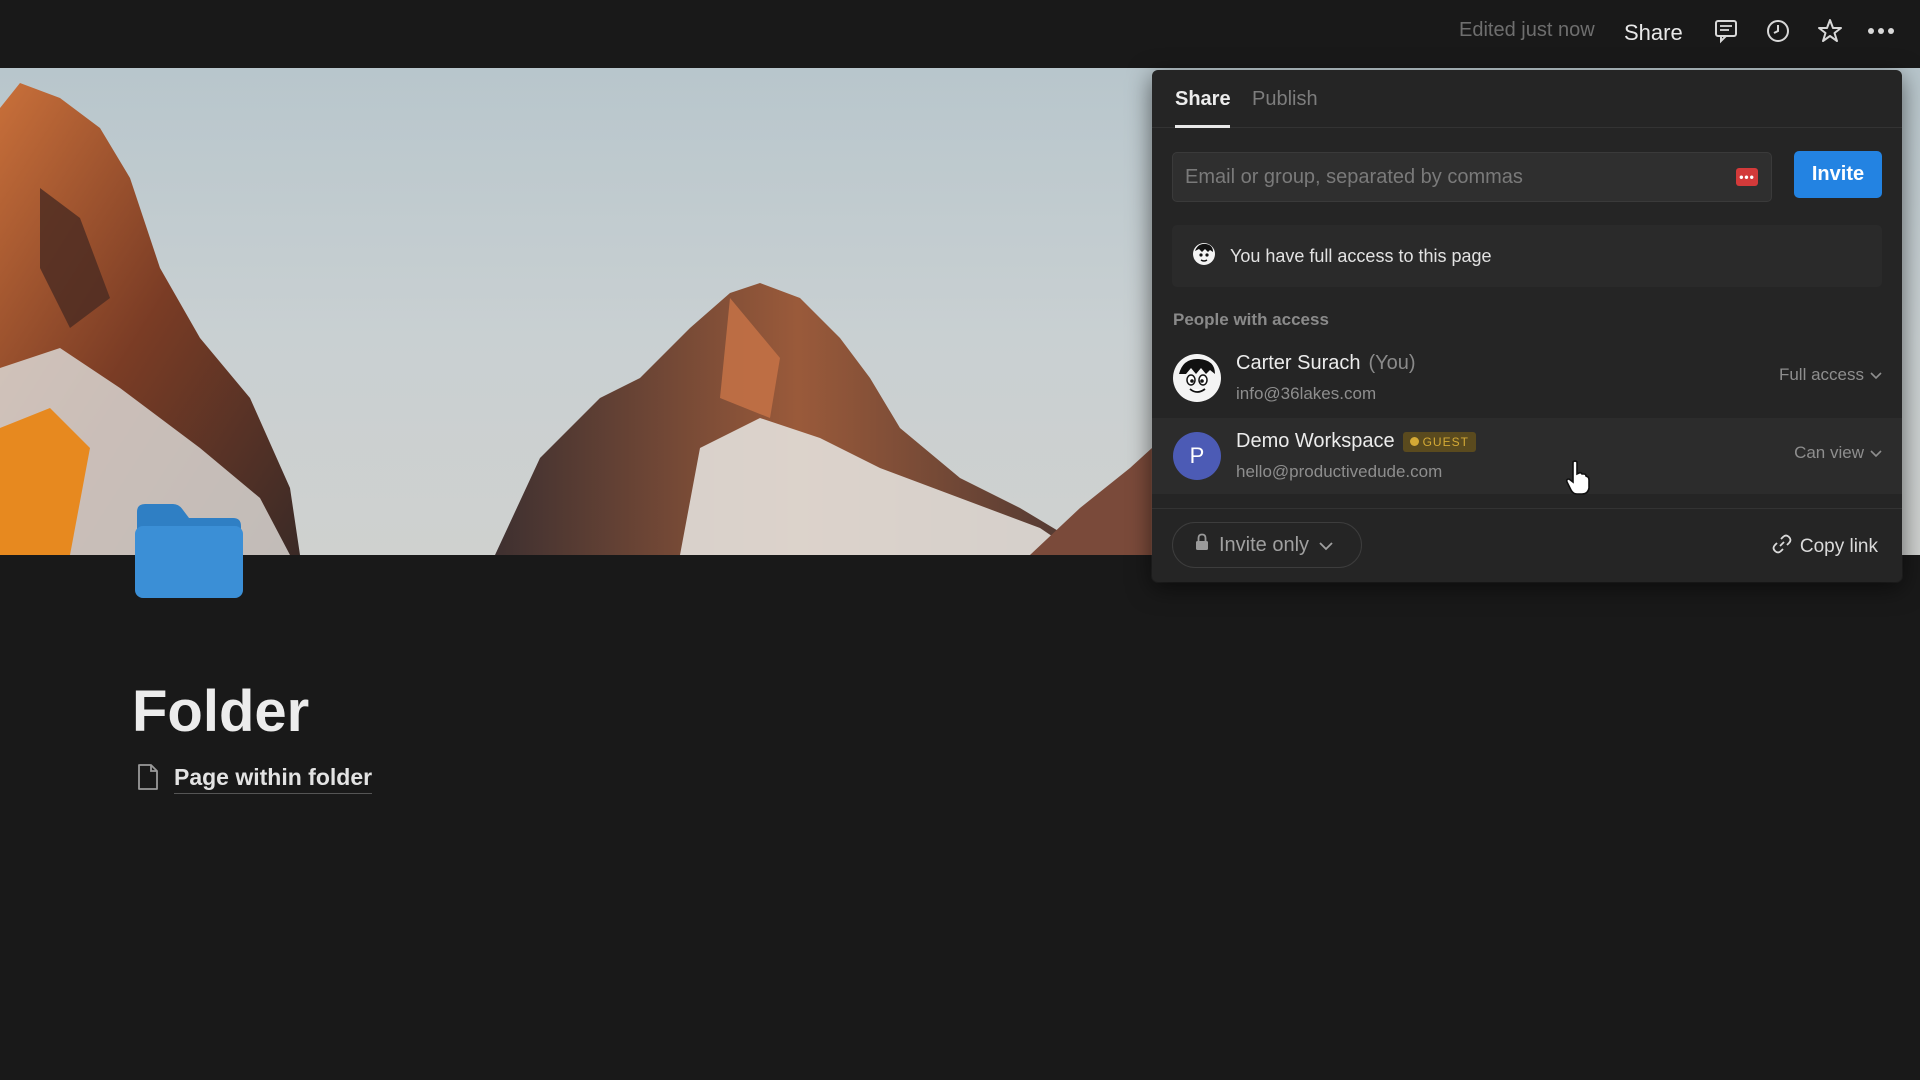 Image resolution: width=1920 pixels, height=1080 pixels. I want to click on permission-label: Full access, so click(1821, 374).